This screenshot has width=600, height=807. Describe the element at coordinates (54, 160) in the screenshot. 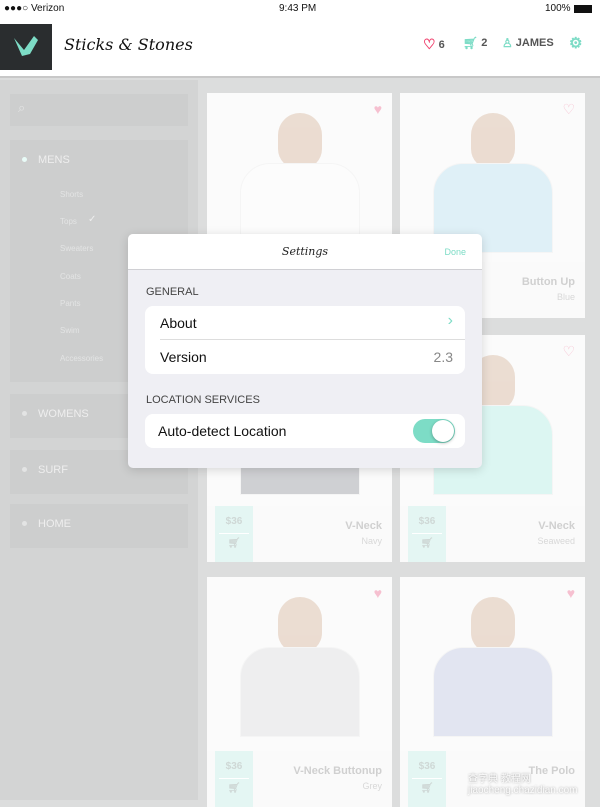

I see `category-label: MENS` at that location.